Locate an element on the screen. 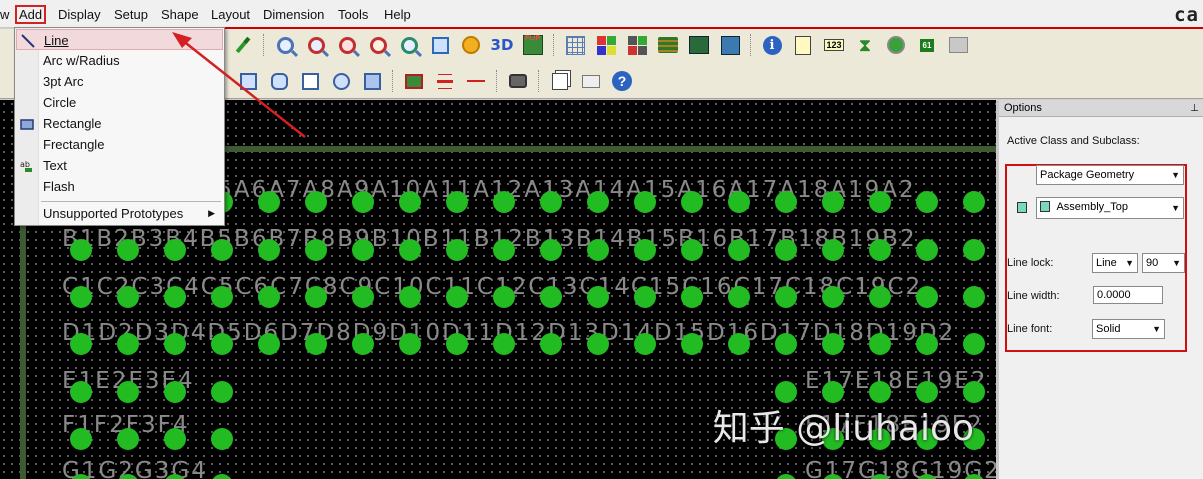  menu-display: Display is located at coordinates (79, 14).